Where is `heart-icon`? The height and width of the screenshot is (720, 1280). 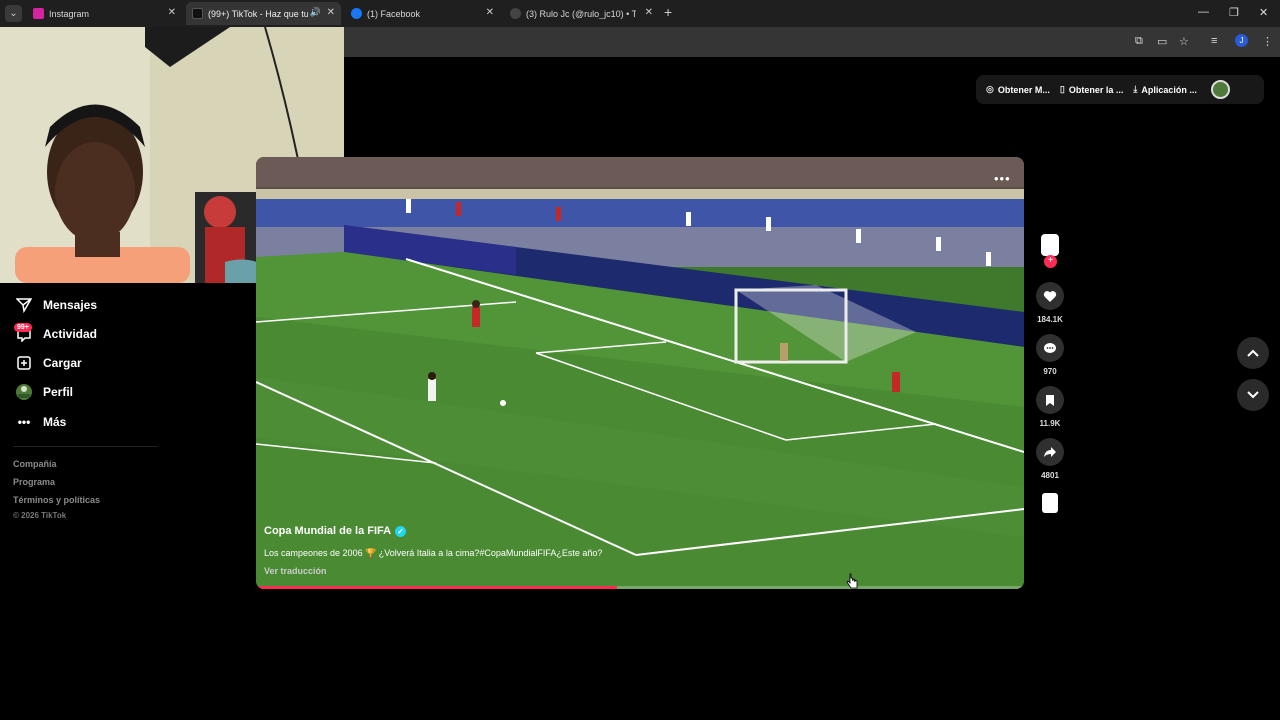
heart-icon is located at coordinates (1050, 296).